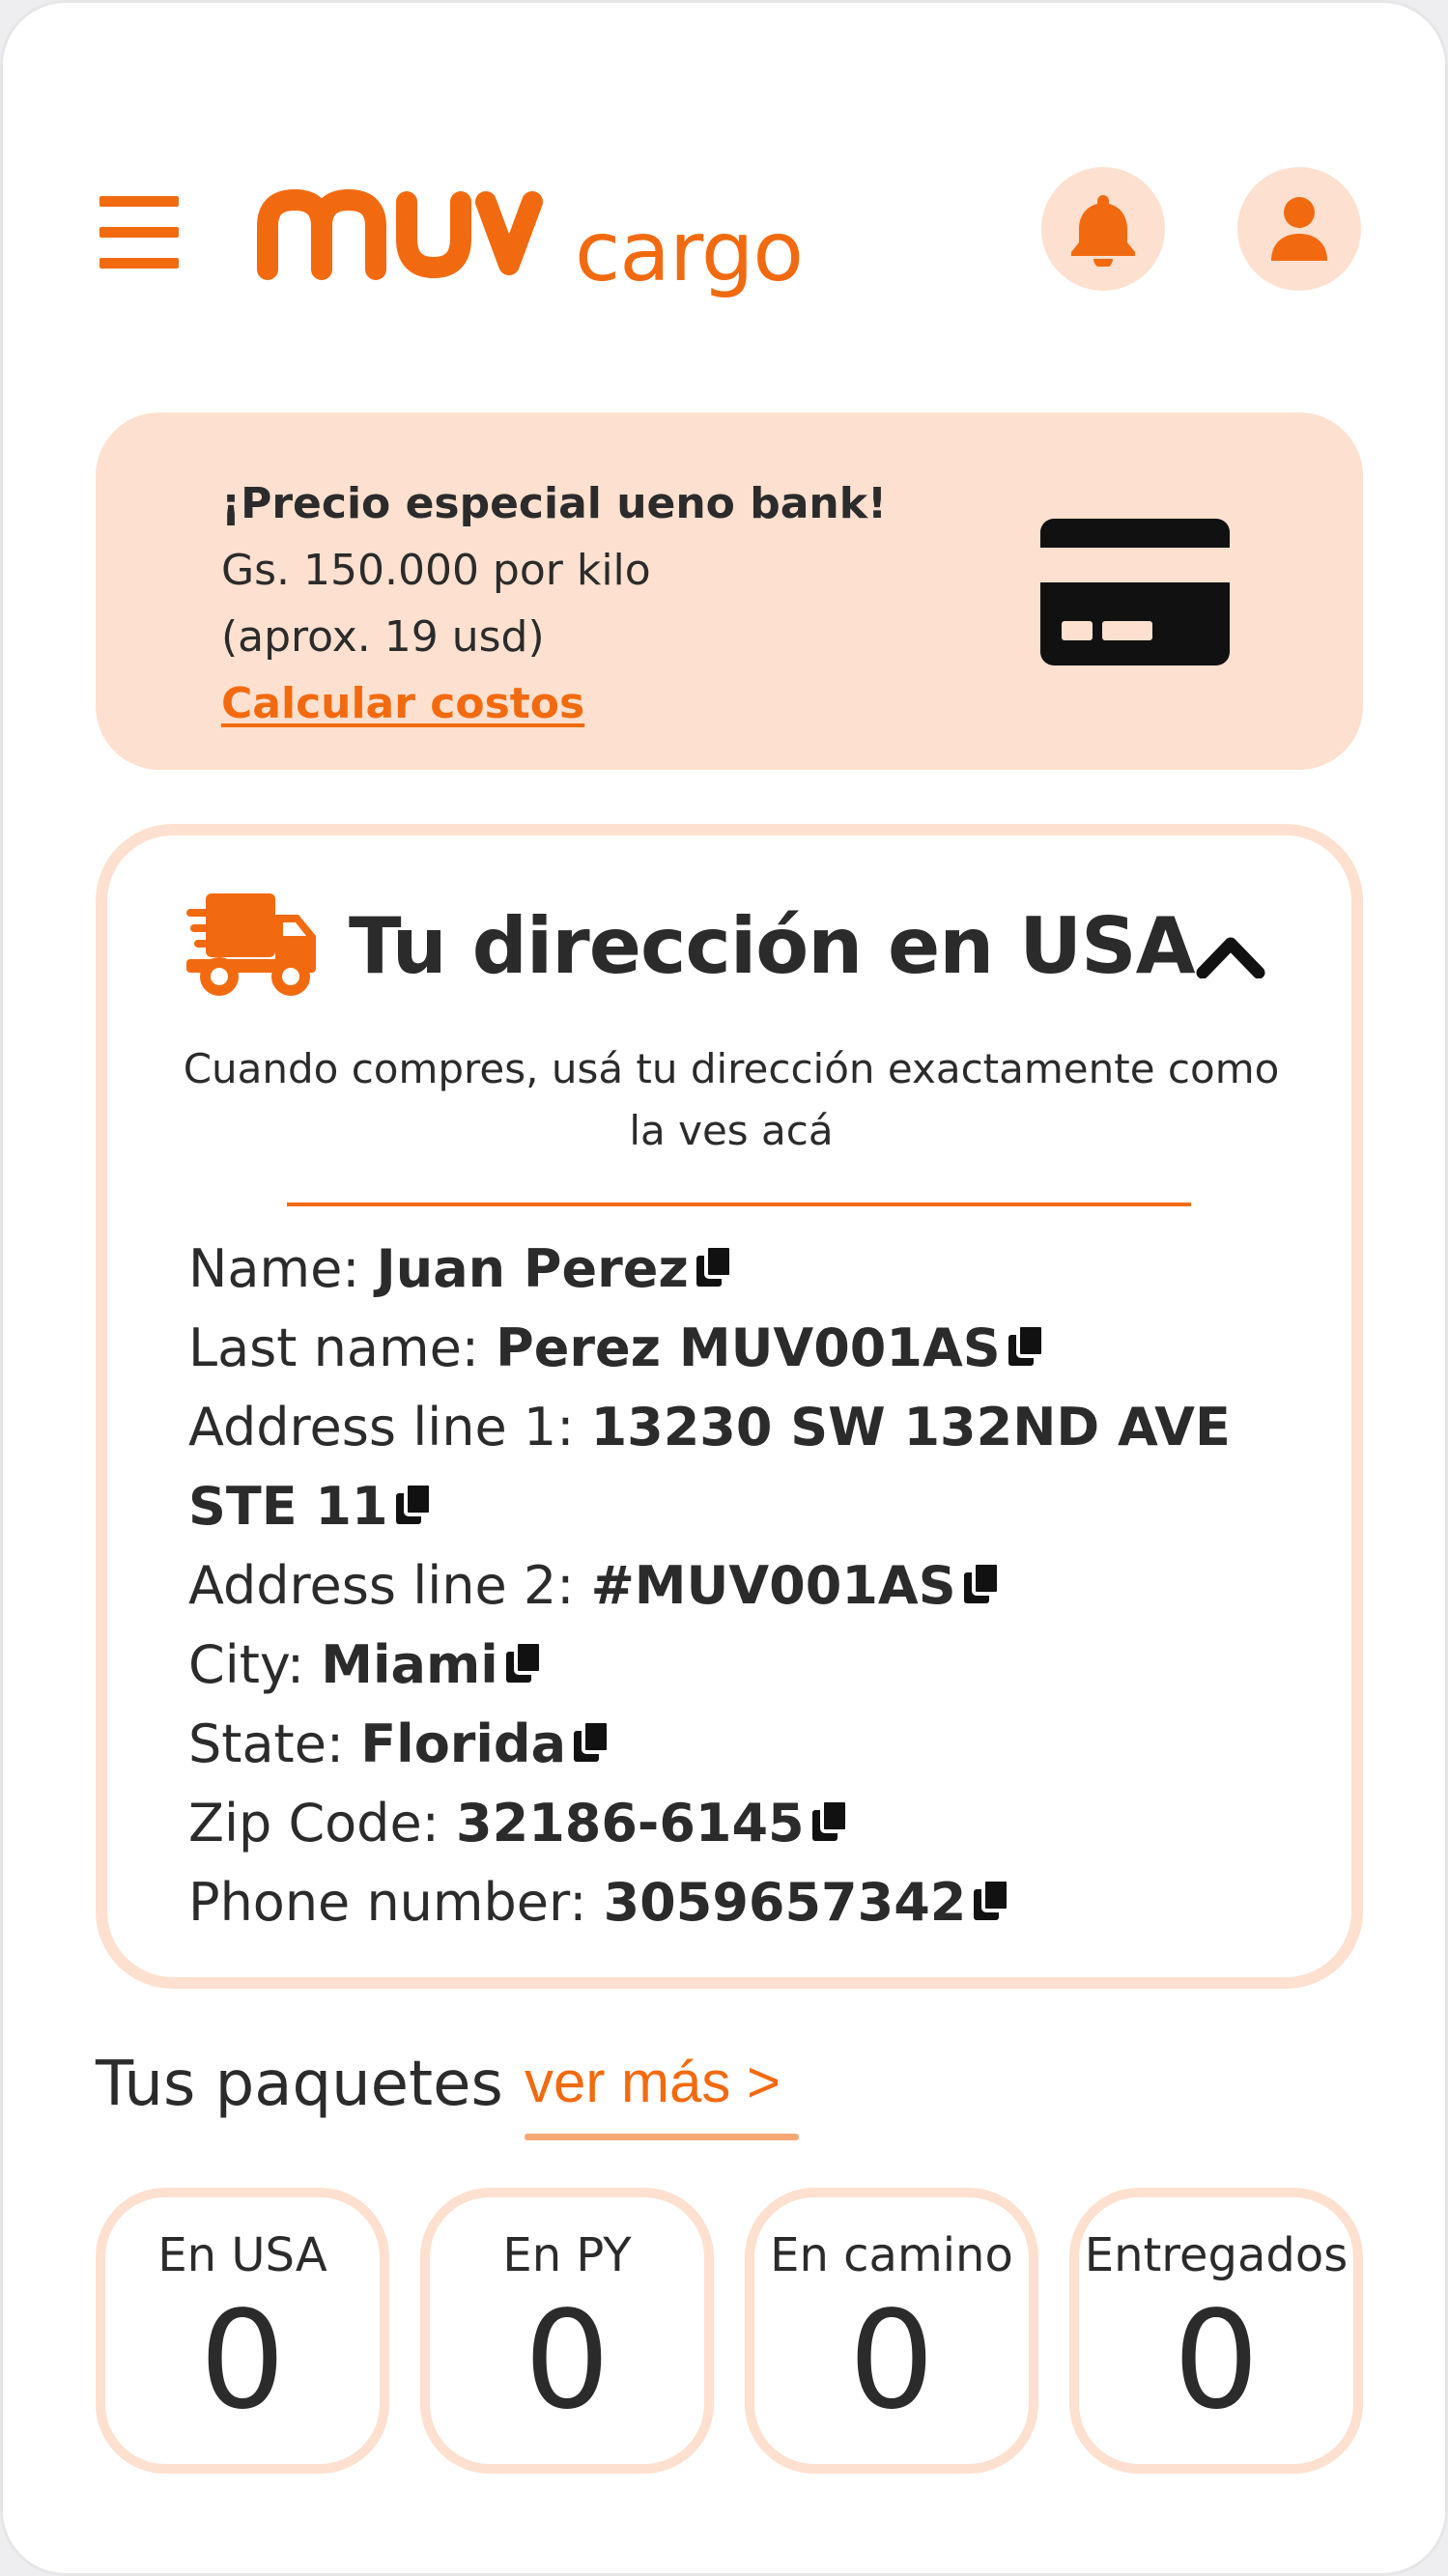  Describe the element at coordinates (739, 1902) in the screenshot. I see `address-field-phone: Phone number: 3059657342` at that location.